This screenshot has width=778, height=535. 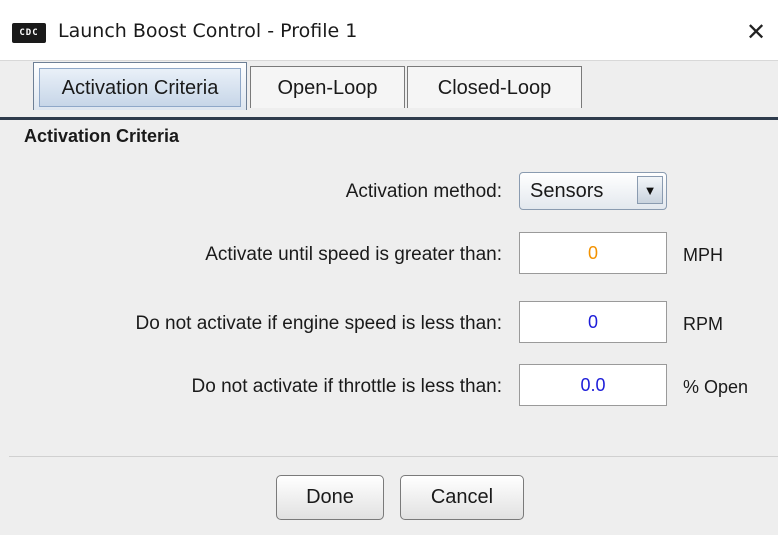 What do you see at coordinates (423, 191) in the screenshot?
I see `activation-method-label: Activation method:` at bounding box center [423, 191].